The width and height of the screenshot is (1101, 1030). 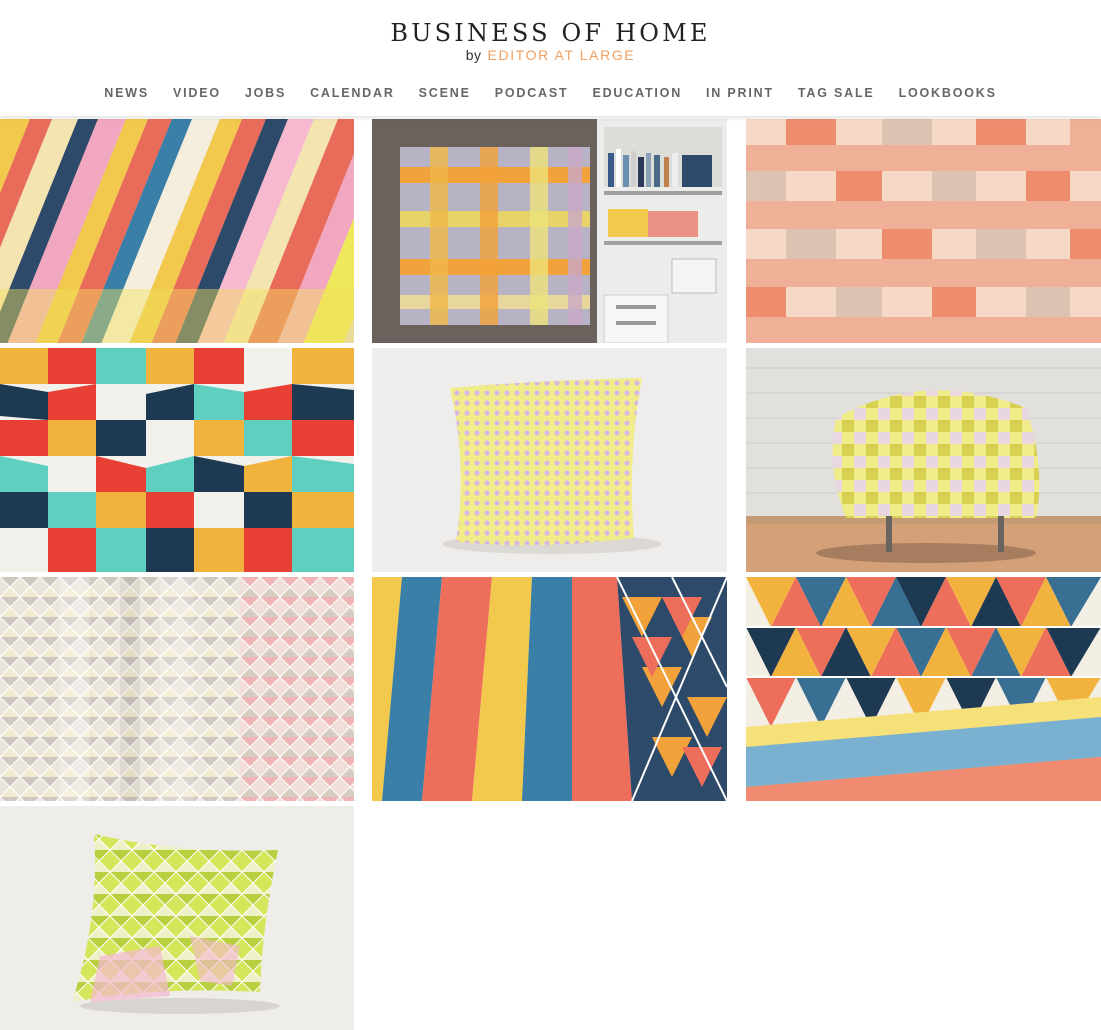 What do you see at coordinates (637, 93) in the screenshot?
I see `nav-item-education: EDUCATION` at bounding box center [637, 93].